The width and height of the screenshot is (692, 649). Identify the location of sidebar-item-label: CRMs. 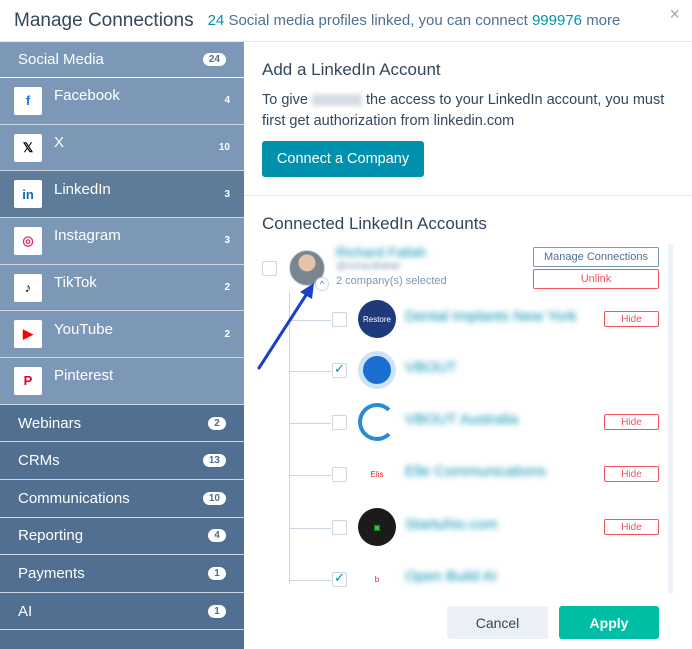
(39, 461).